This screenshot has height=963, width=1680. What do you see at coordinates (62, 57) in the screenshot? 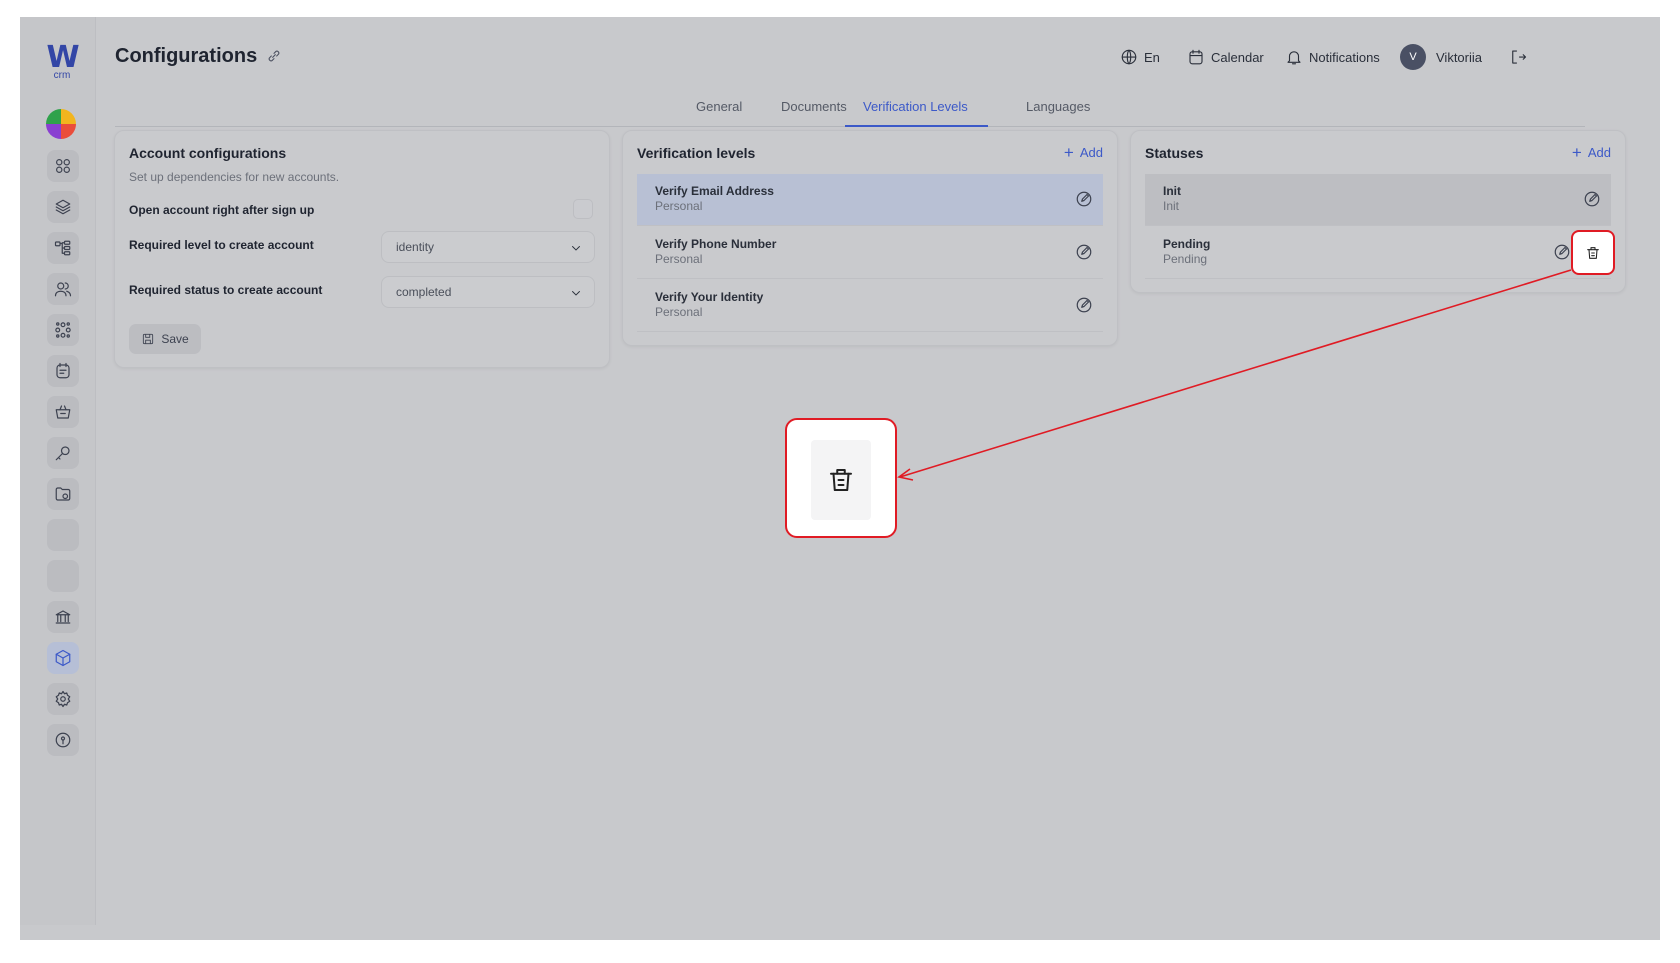
I see `logo-letter: W` at bounding box center [62, 57].